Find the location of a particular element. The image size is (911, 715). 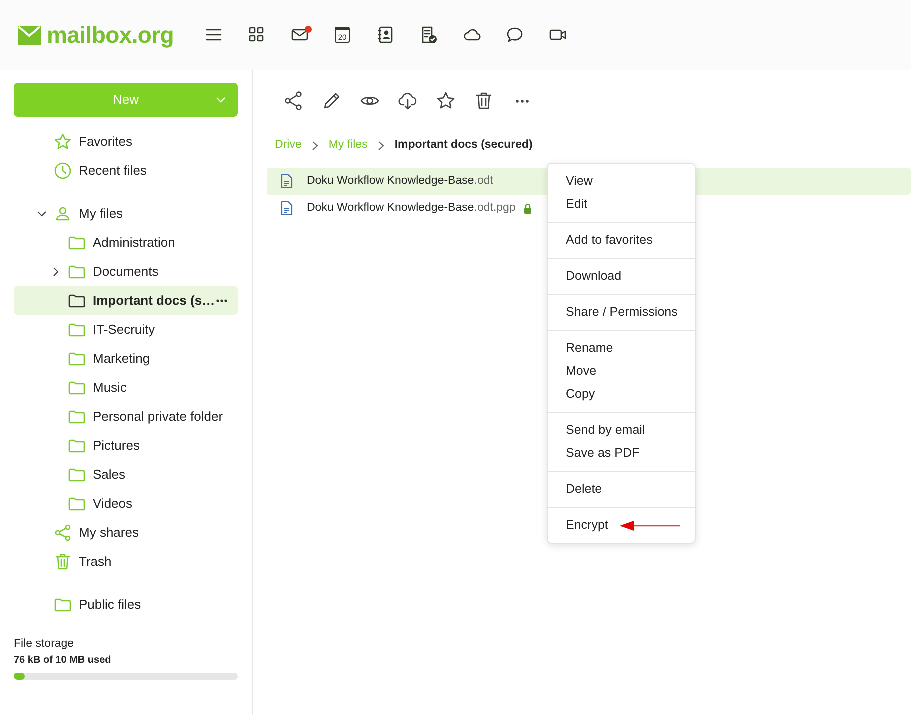

menu-item: Send by email is located at coordinates (606, 430).